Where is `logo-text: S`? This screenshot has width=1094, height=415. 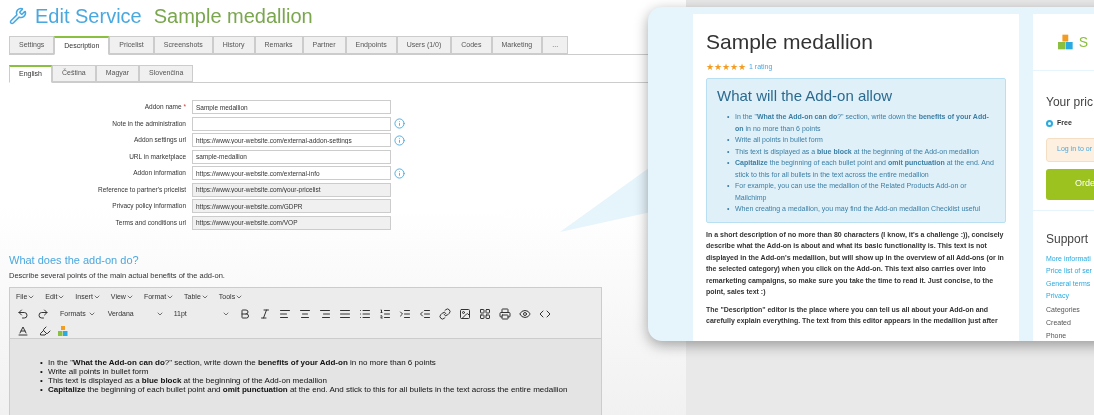 logo-text: S is located at coordinates (1083, 42).